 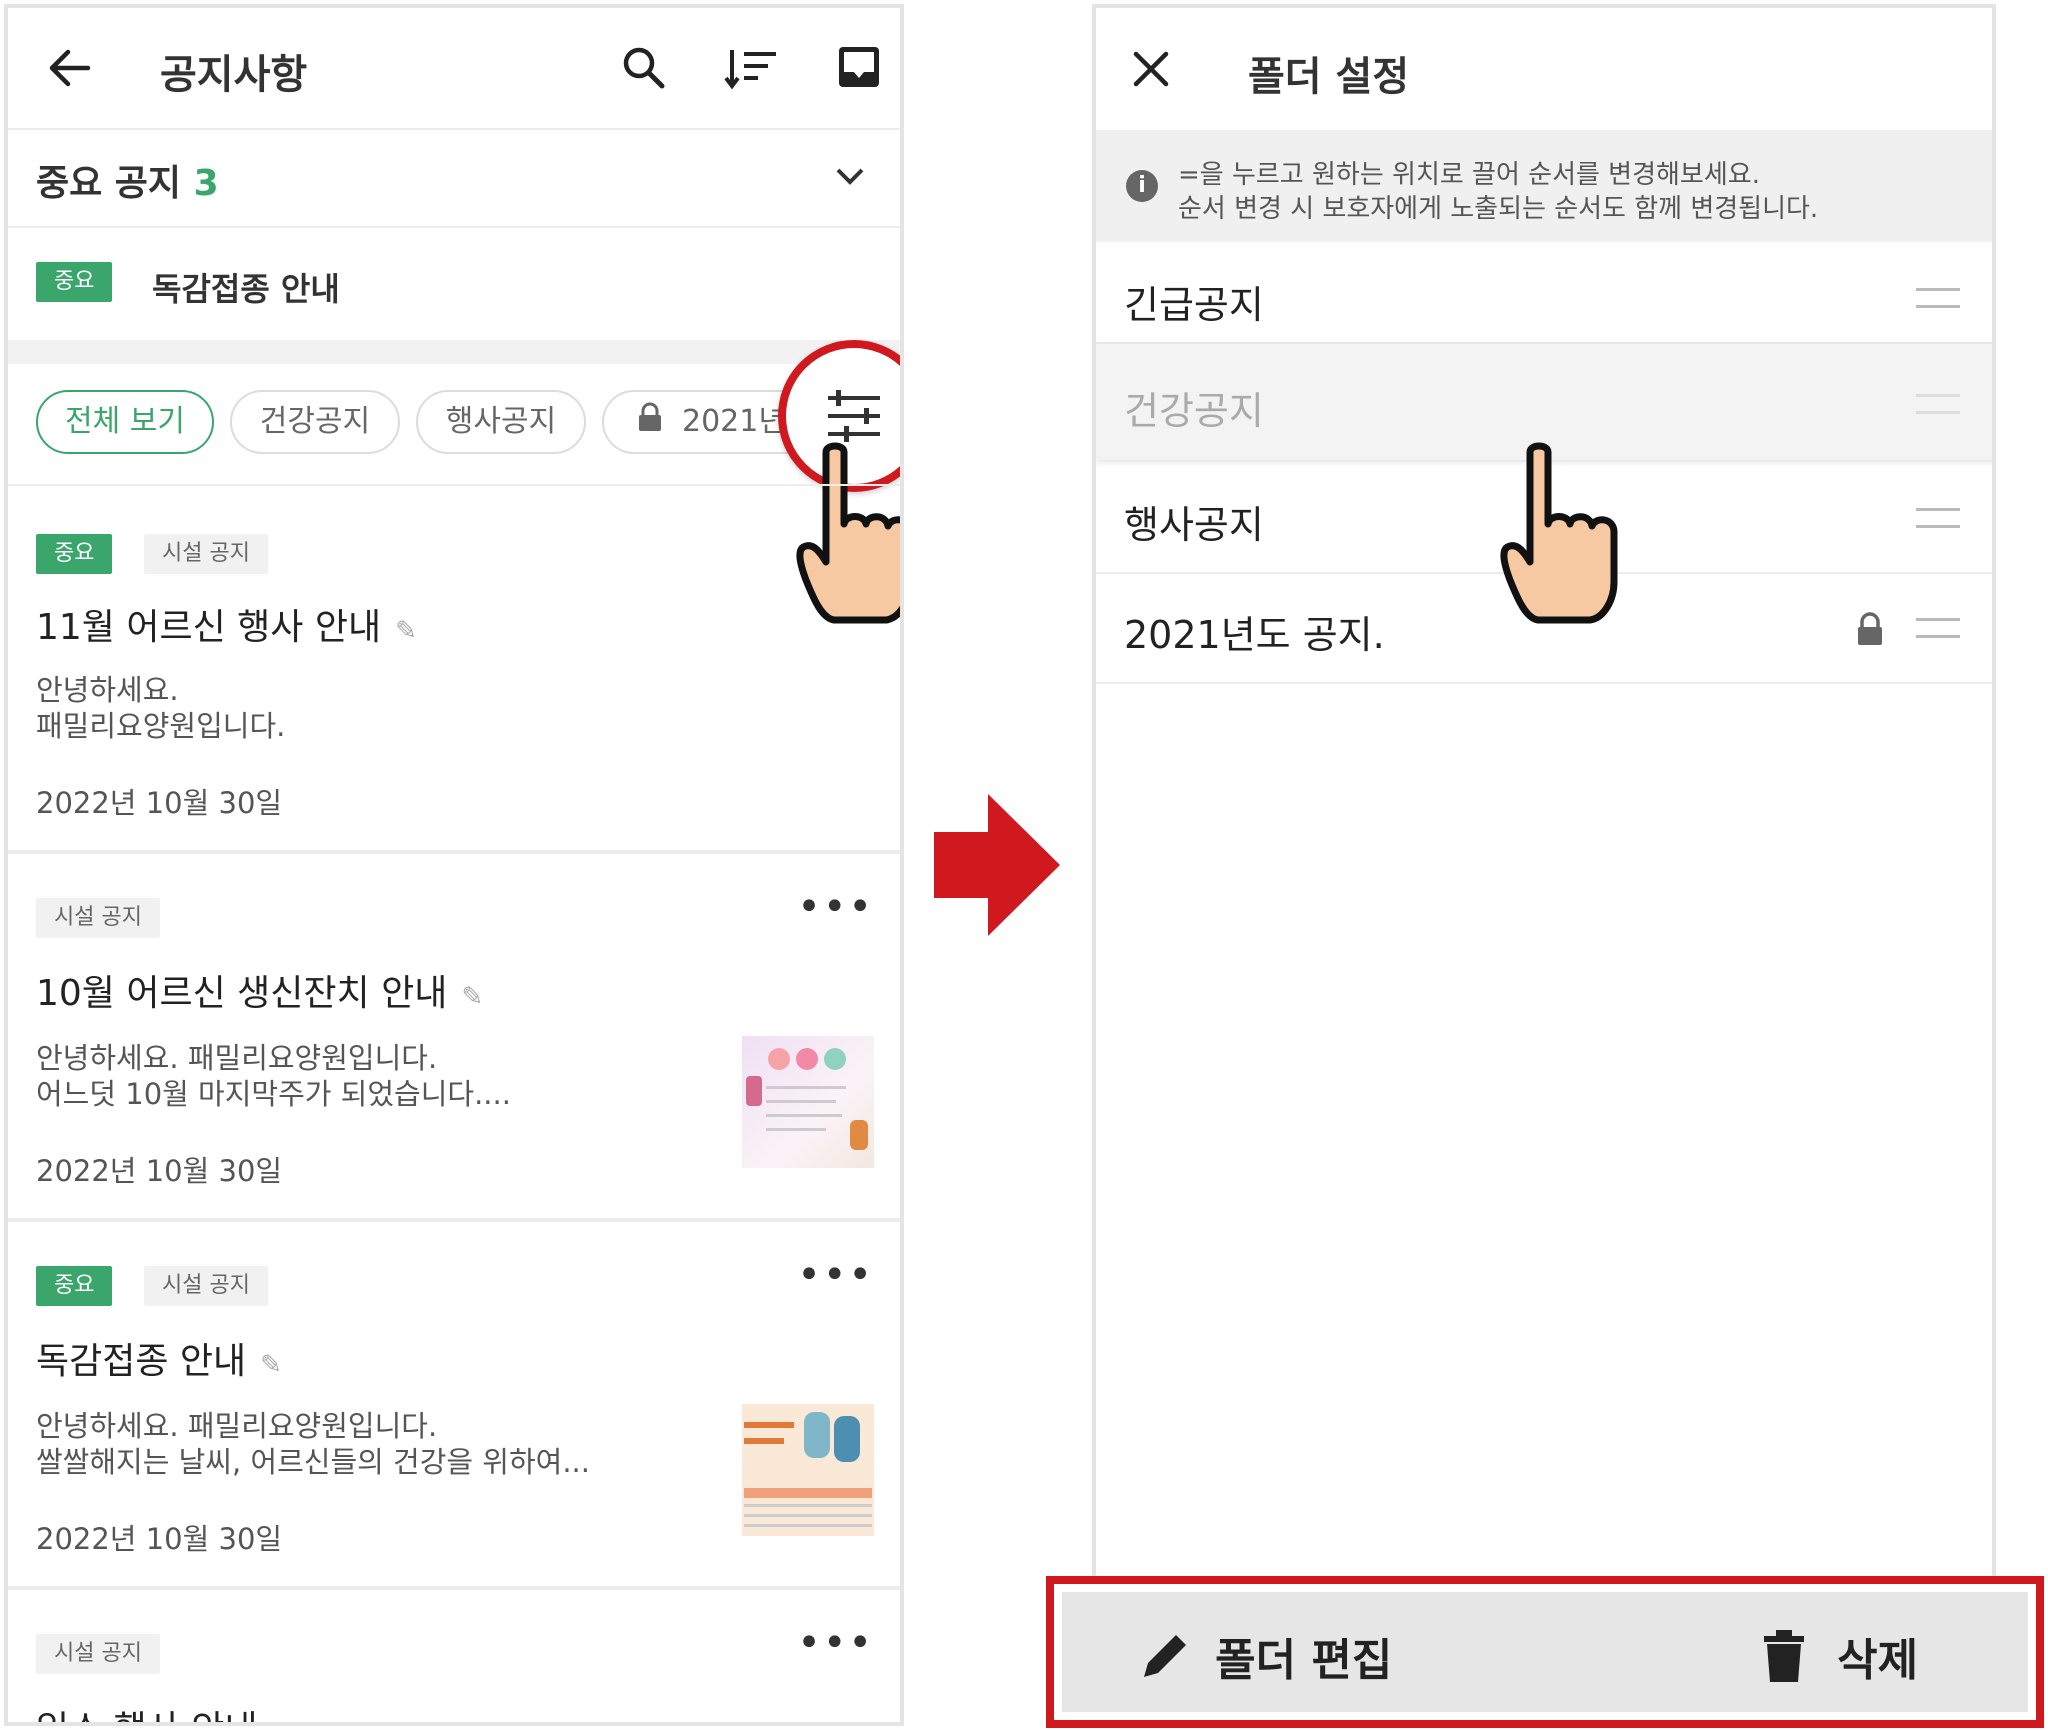 I want to click on folder-label: 건강공지, so click(x=1194, y=411).